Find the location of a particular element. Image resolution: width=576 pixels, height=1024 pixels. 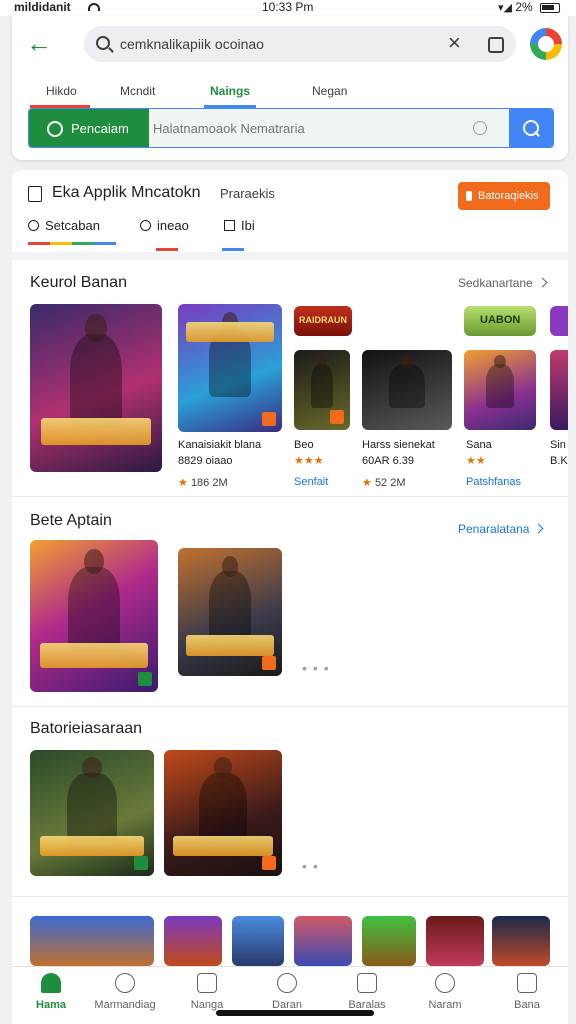

tab-negan: Negan is located at coordinates (329, 91).